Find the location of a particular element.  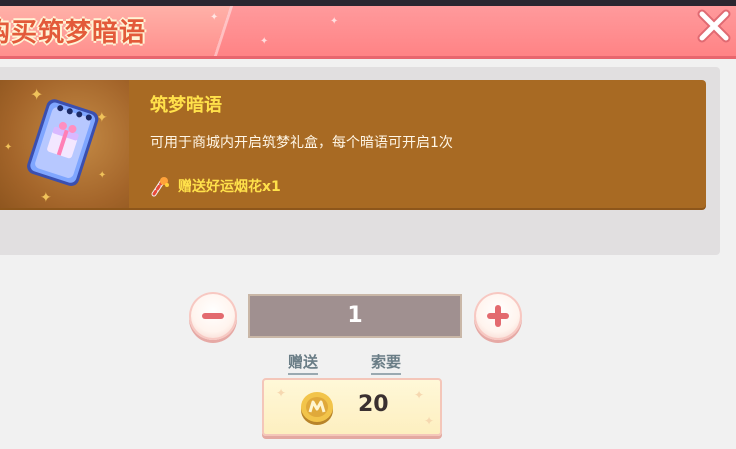

item-thumbnail: ✦ ✦ ✦ ✦ ✦ is located at coordinates (64, 144).